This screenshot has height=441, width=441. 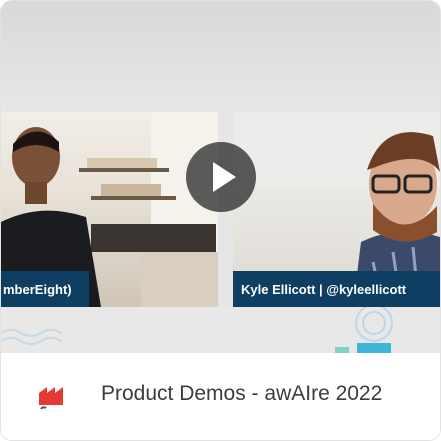 I want to click on app-logo-icon, so click(x=51, y=398).